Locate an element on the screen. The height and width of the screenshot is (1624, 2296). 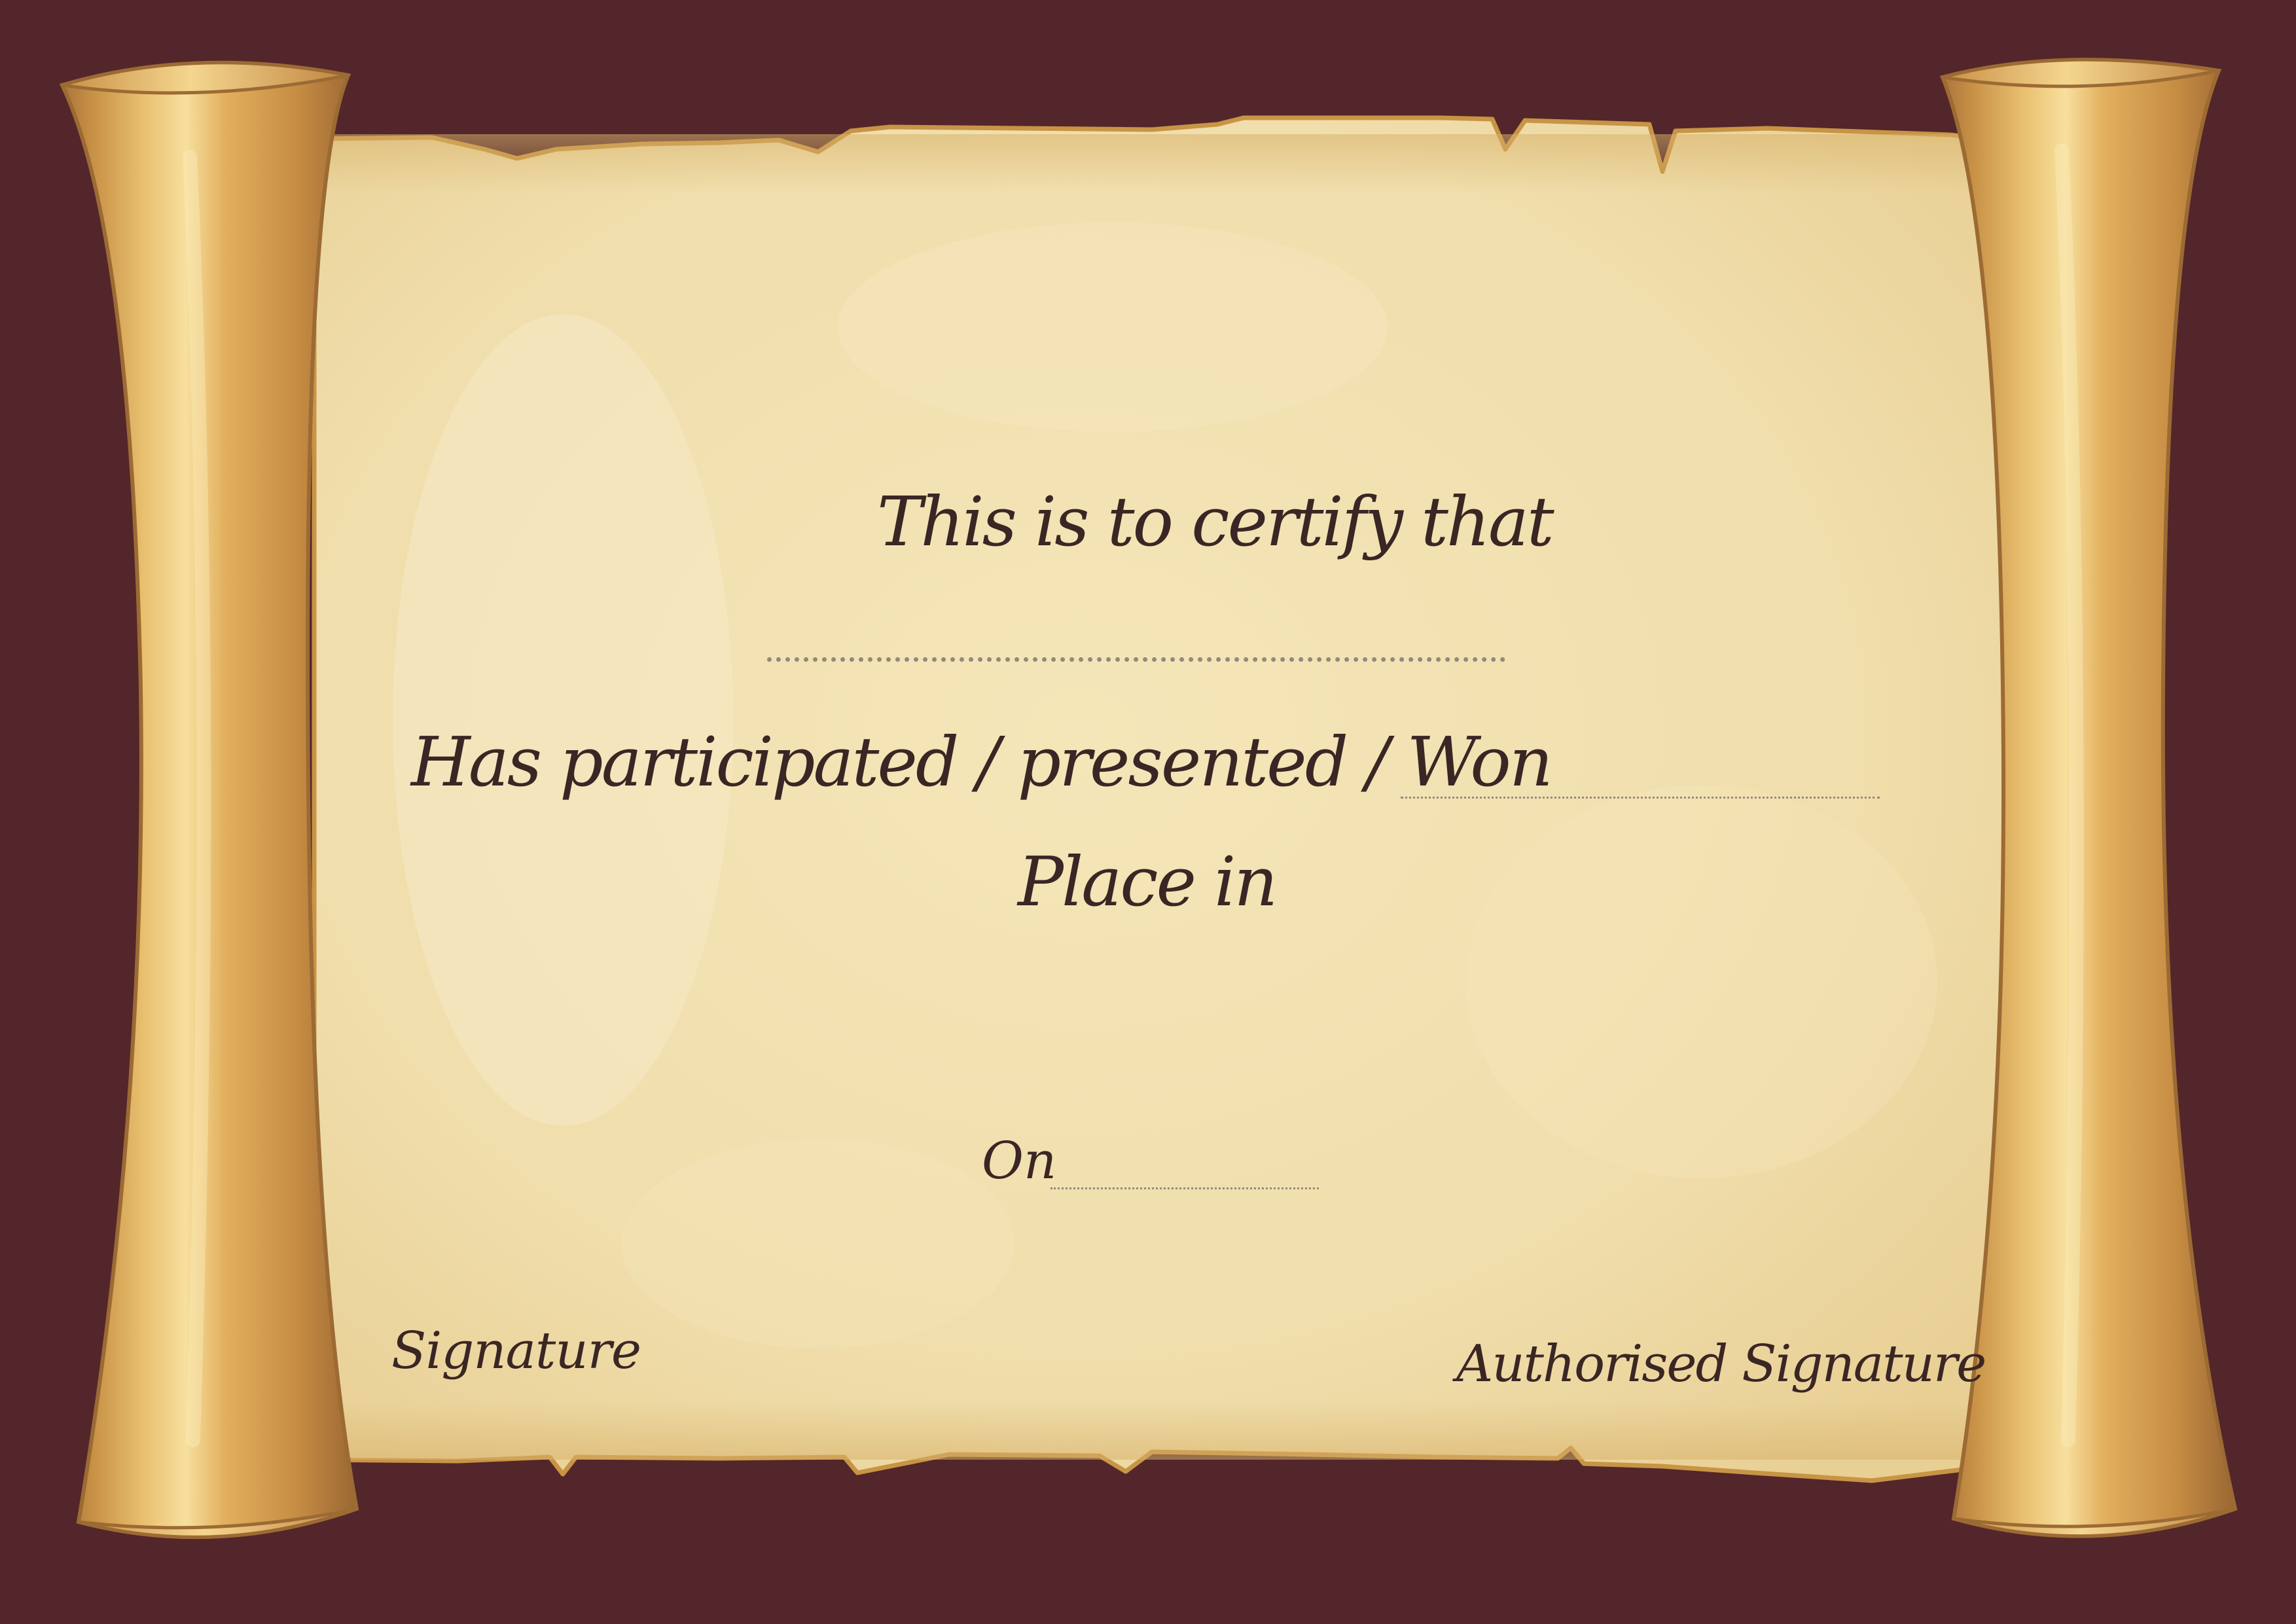
signature-label: Signature is located at coordinates (516, 1351).